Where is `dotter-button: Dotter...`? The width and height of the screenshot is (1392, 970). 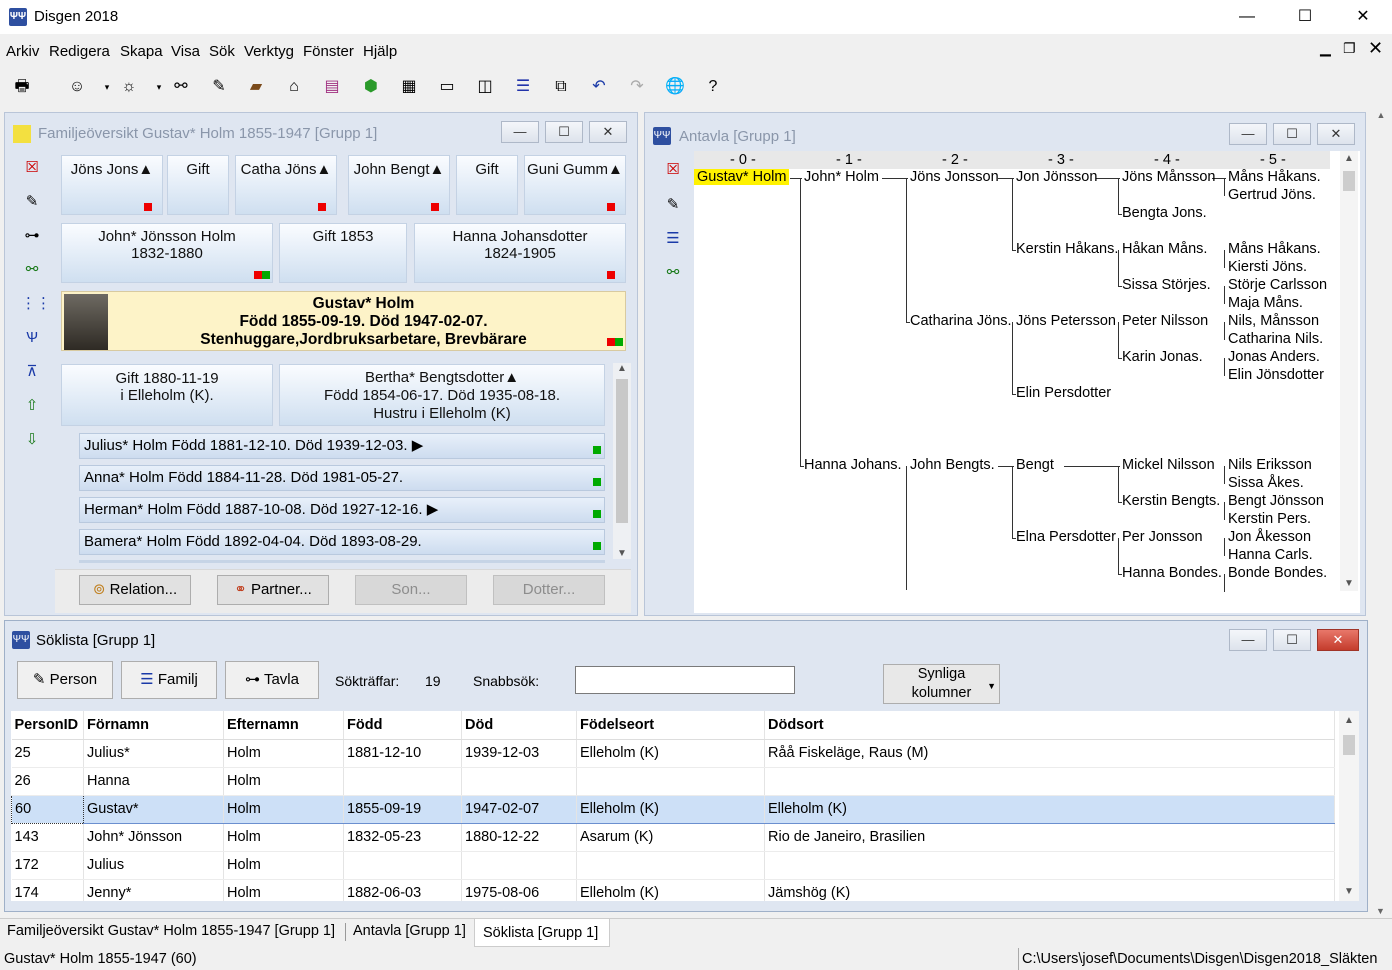 dotter-button: Dotter... is located at coordinates (549, 590).